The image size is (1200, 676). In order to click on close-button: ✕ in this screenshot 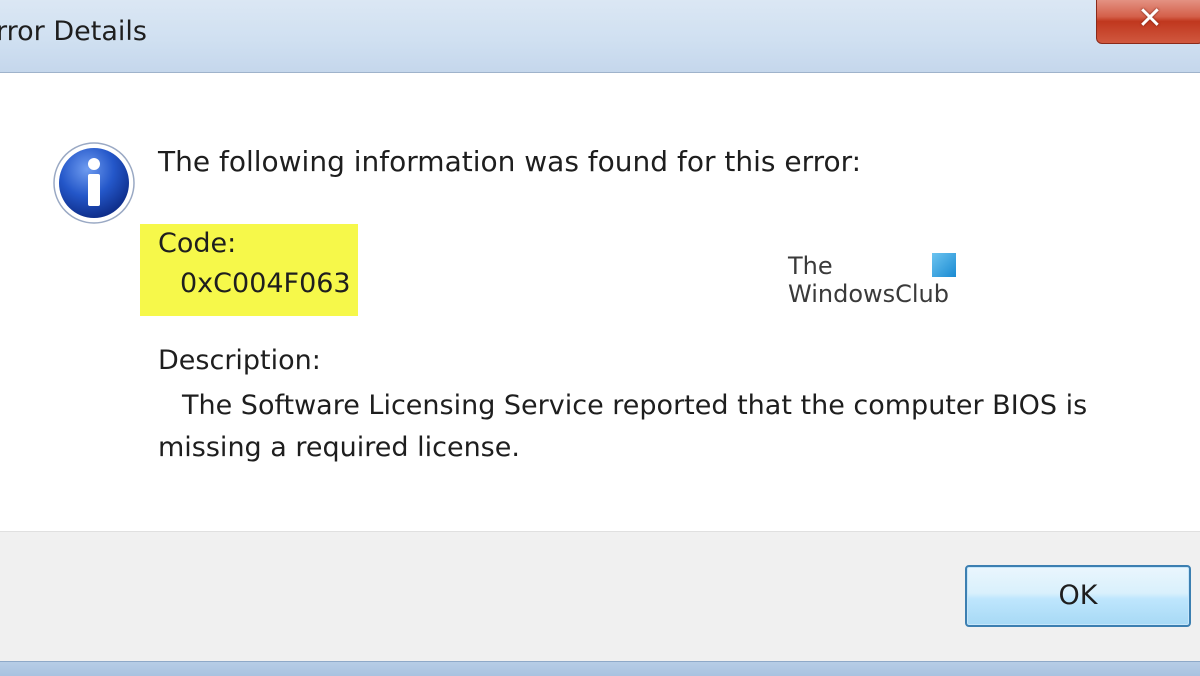, I will do `click(1148, 22)`.